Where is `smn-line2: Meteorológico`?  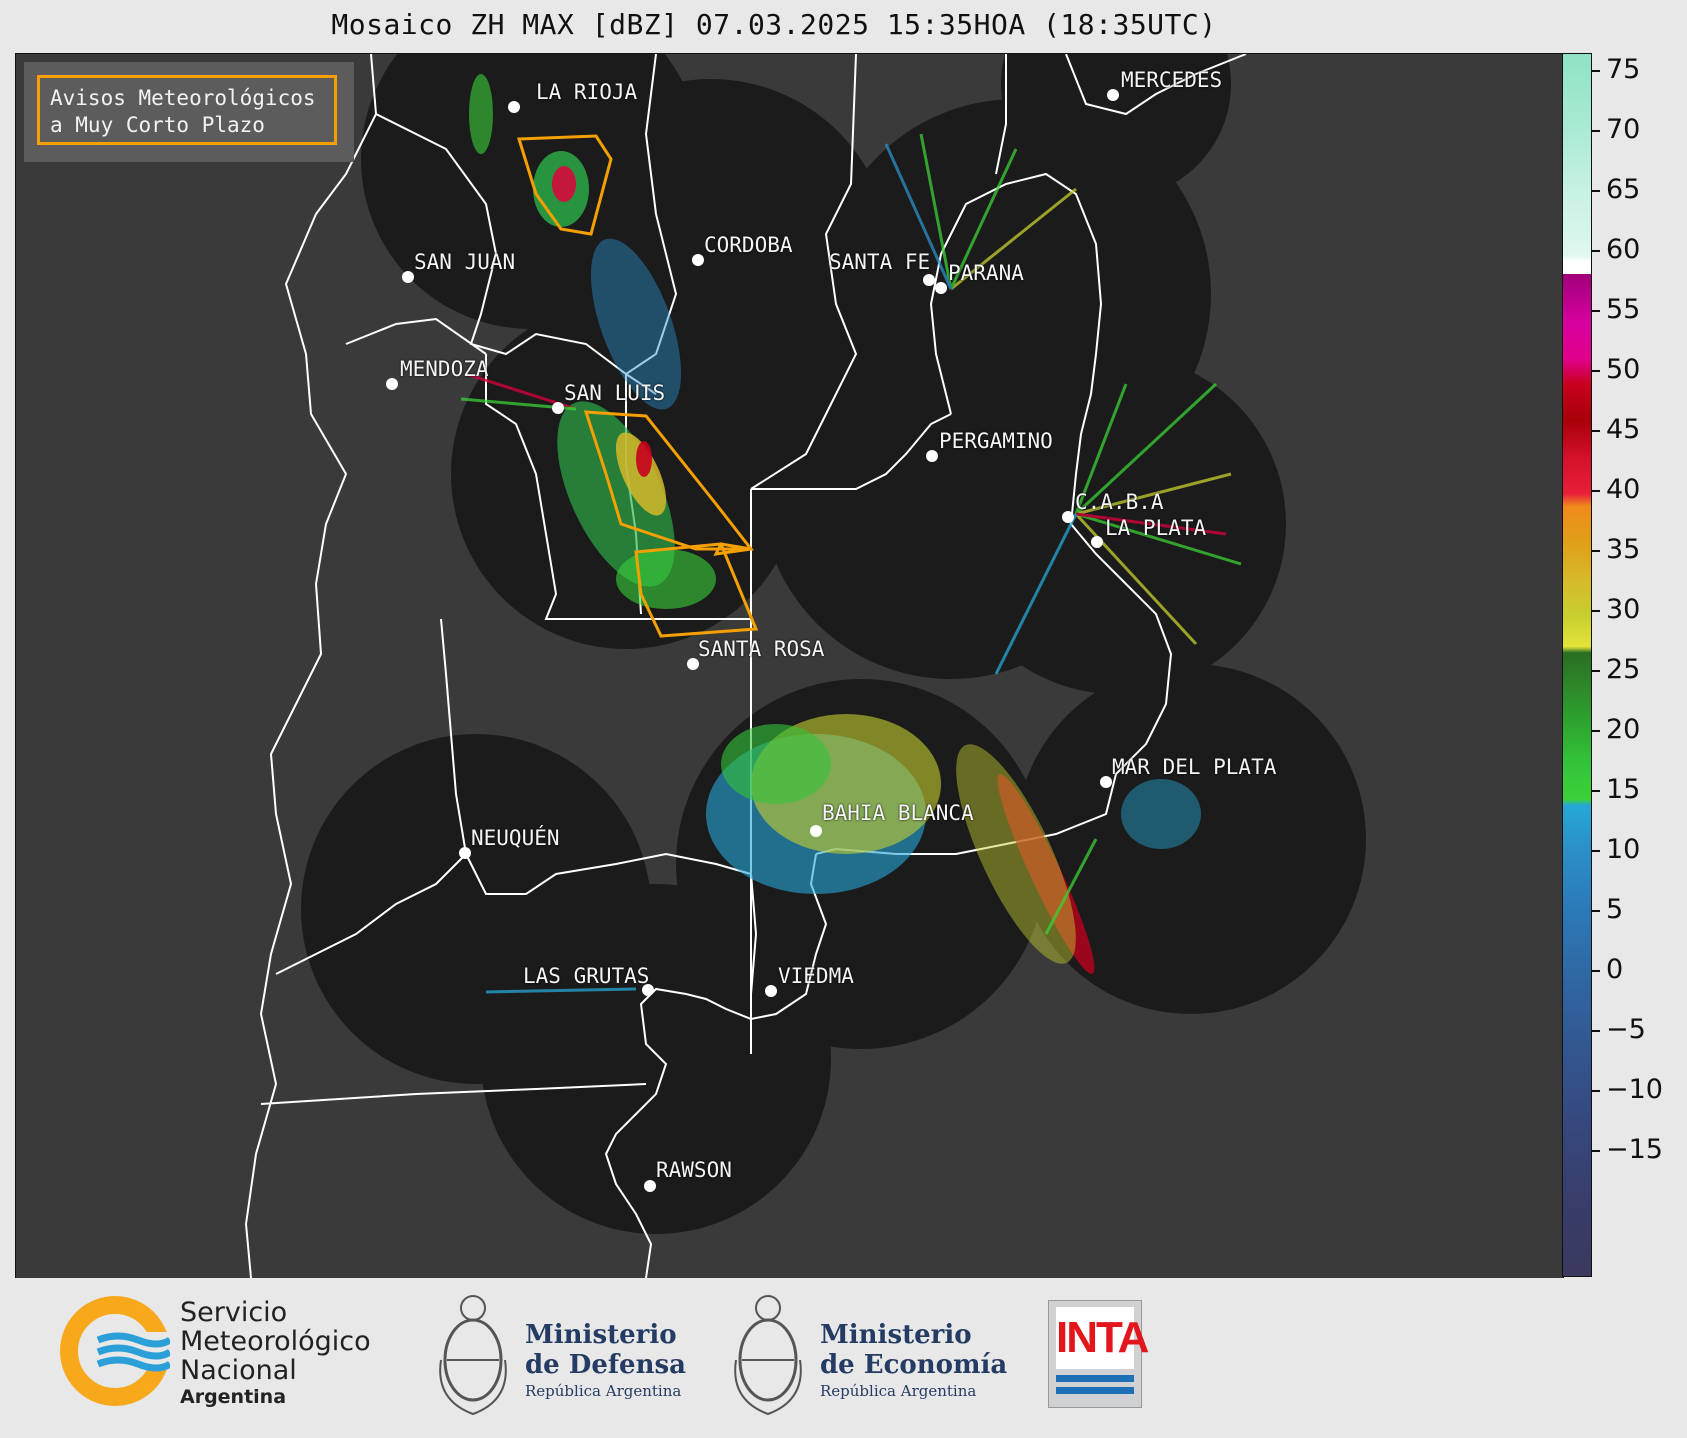
smn-line2: Meteorológico is located at coordinates (275, 1341).